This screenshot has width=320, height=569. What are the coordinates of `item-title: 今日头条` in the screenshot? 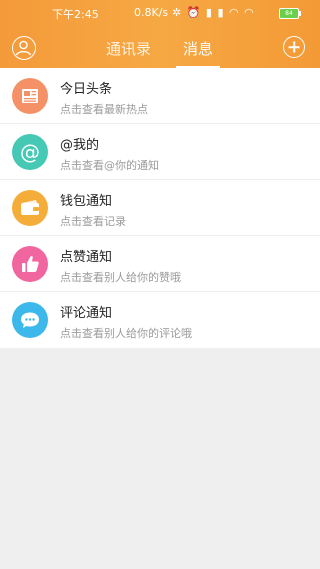 It's located at (86, 89).